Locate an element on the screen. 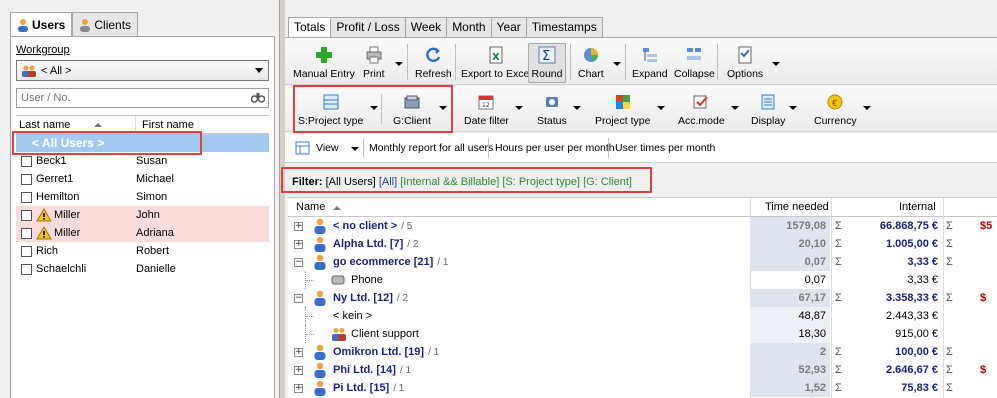  monthly-report-button: Monthly report for all users is located at coordinates (431, 148).